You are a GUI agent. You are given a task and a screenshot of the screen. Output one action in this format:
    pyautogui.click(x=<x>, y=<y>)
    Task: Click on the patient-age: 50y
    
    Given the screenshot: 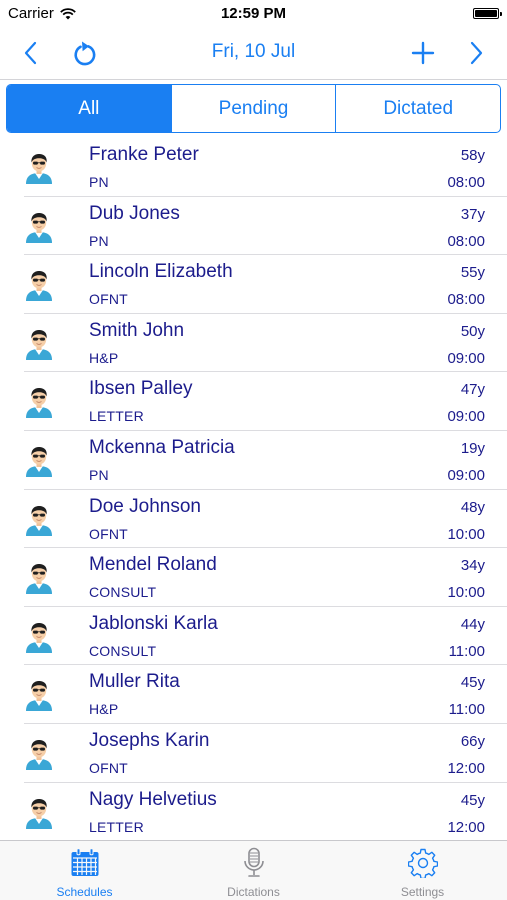 What is the action you would take?
    pyautogui.click(x=472, y=331)
    